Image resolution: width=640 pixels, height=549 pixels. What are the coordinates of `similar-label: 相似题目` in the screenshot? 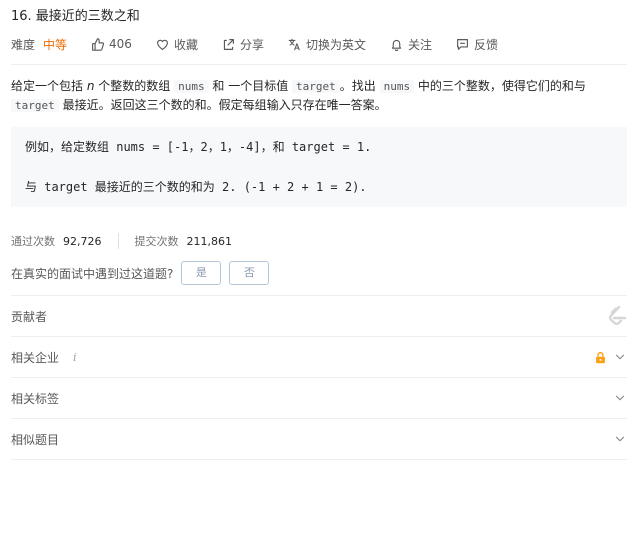 It's located at (35, 439).